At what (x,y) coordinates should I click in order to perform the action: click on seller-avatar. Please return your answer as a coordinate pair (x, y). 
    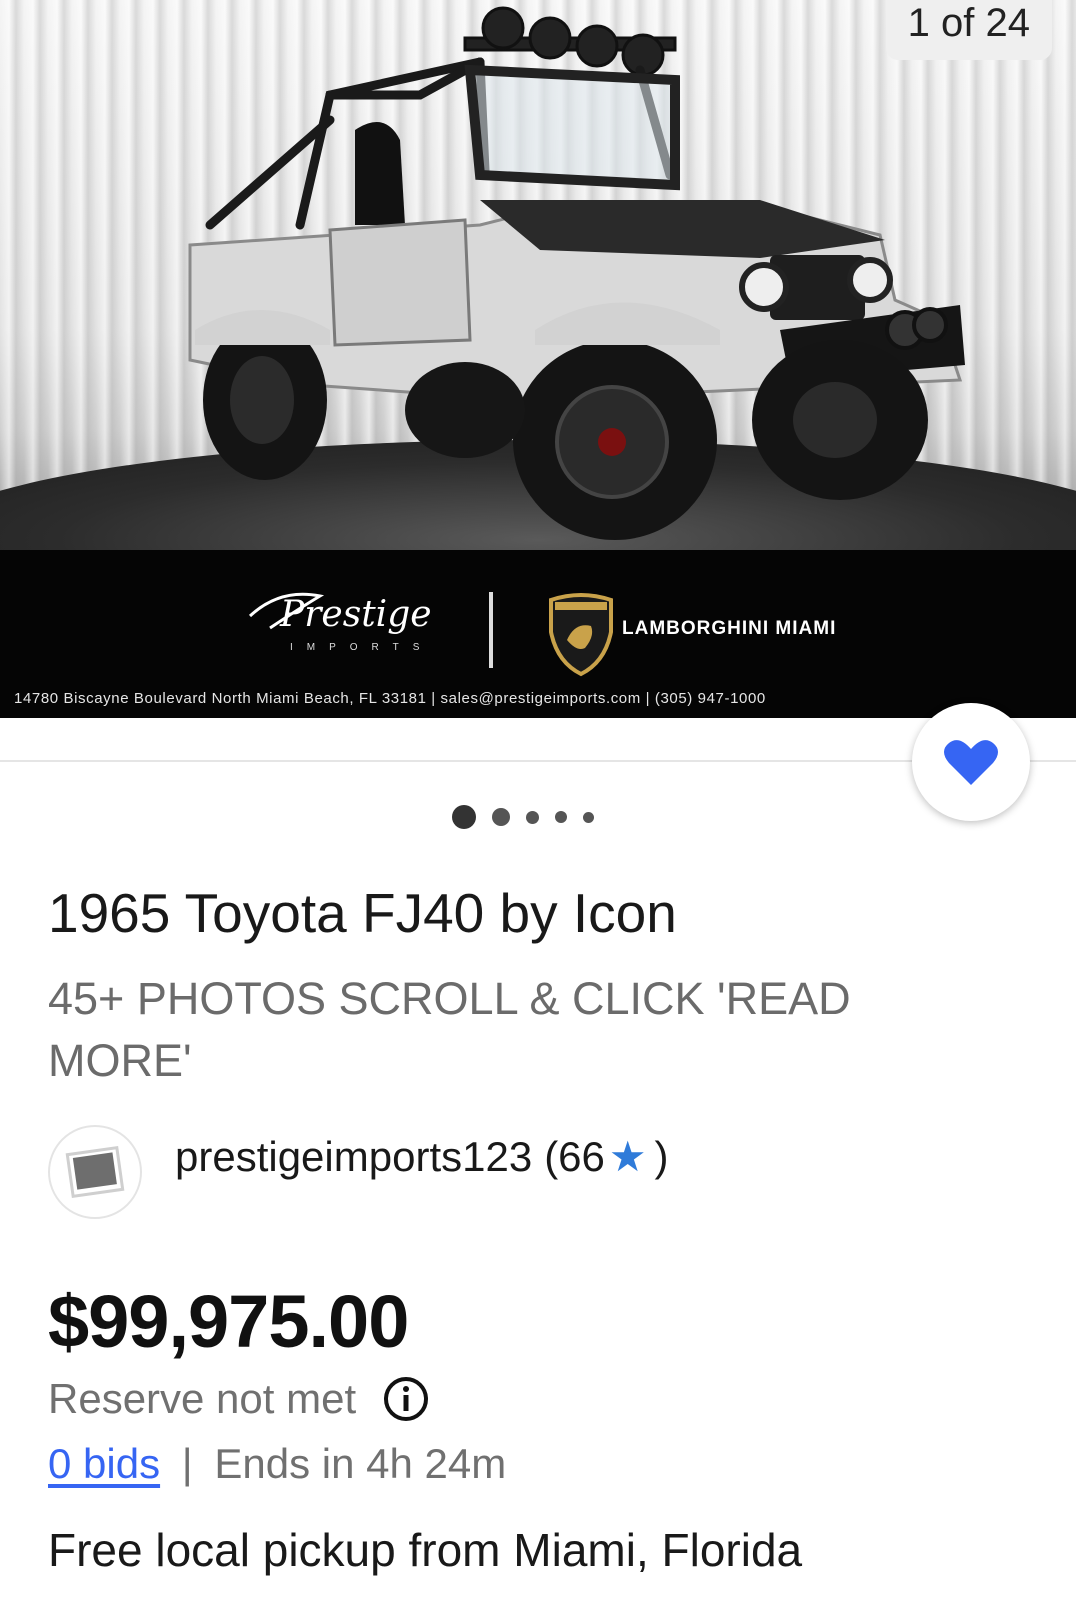
    Looking at the image, I should click on (95, 1172).